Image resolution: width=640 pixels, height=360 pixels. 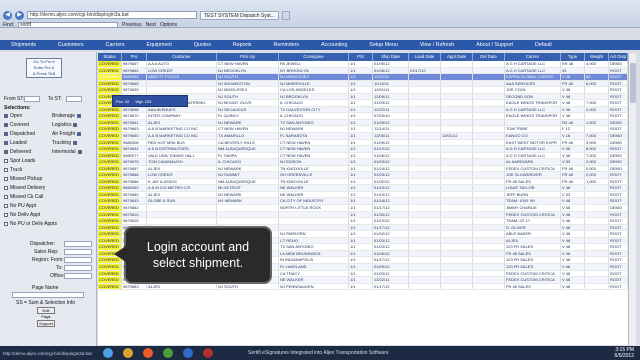 I want to click on menu-item-quotes: Quotes, so click(x=202, y=45).